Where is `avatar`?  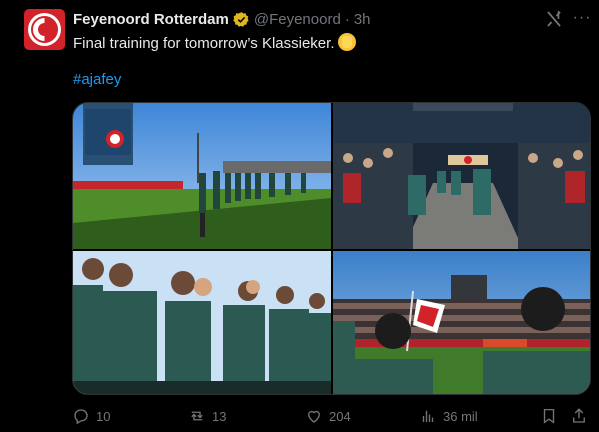
avatar is located at coordinates (44, 29).